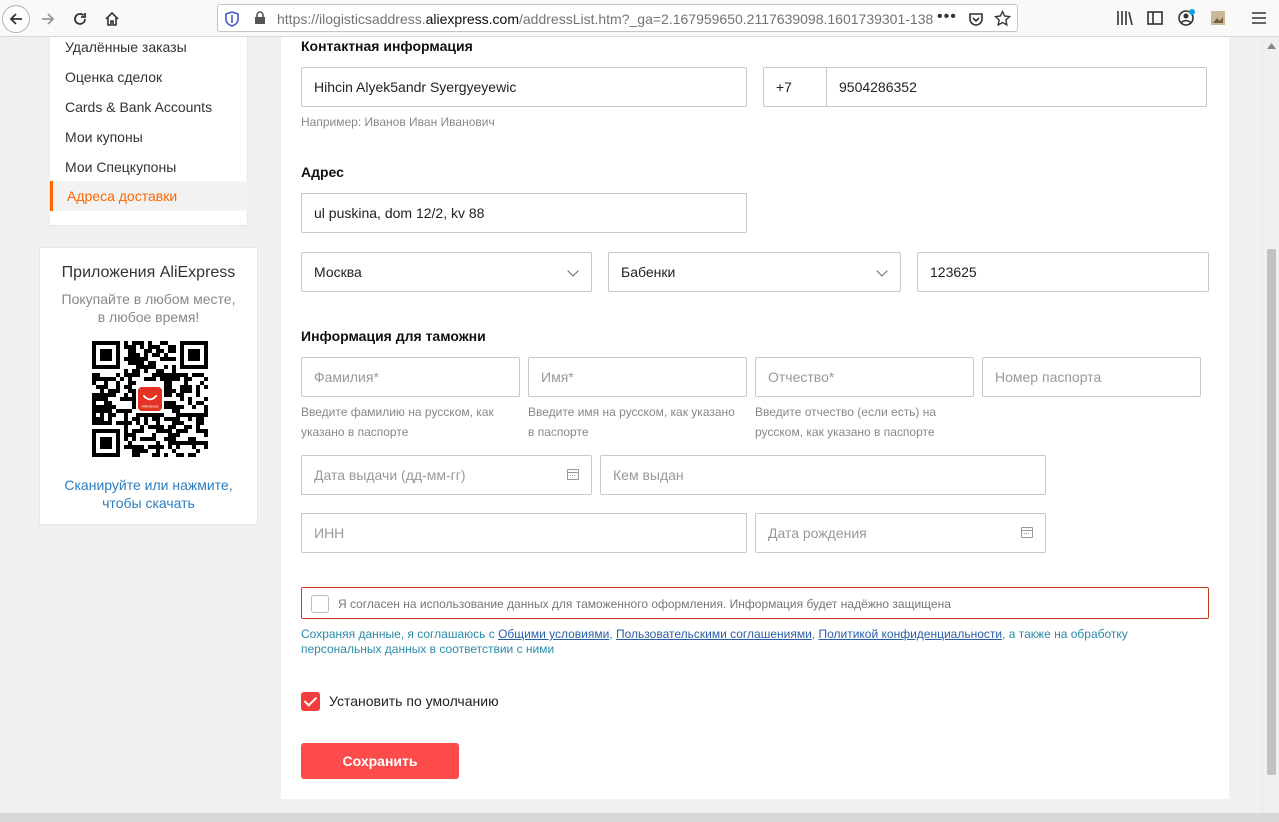  Describe the element at coordinates (864, 377) in the screenshot. I see `patronymic-input: Отчество*` at that location.